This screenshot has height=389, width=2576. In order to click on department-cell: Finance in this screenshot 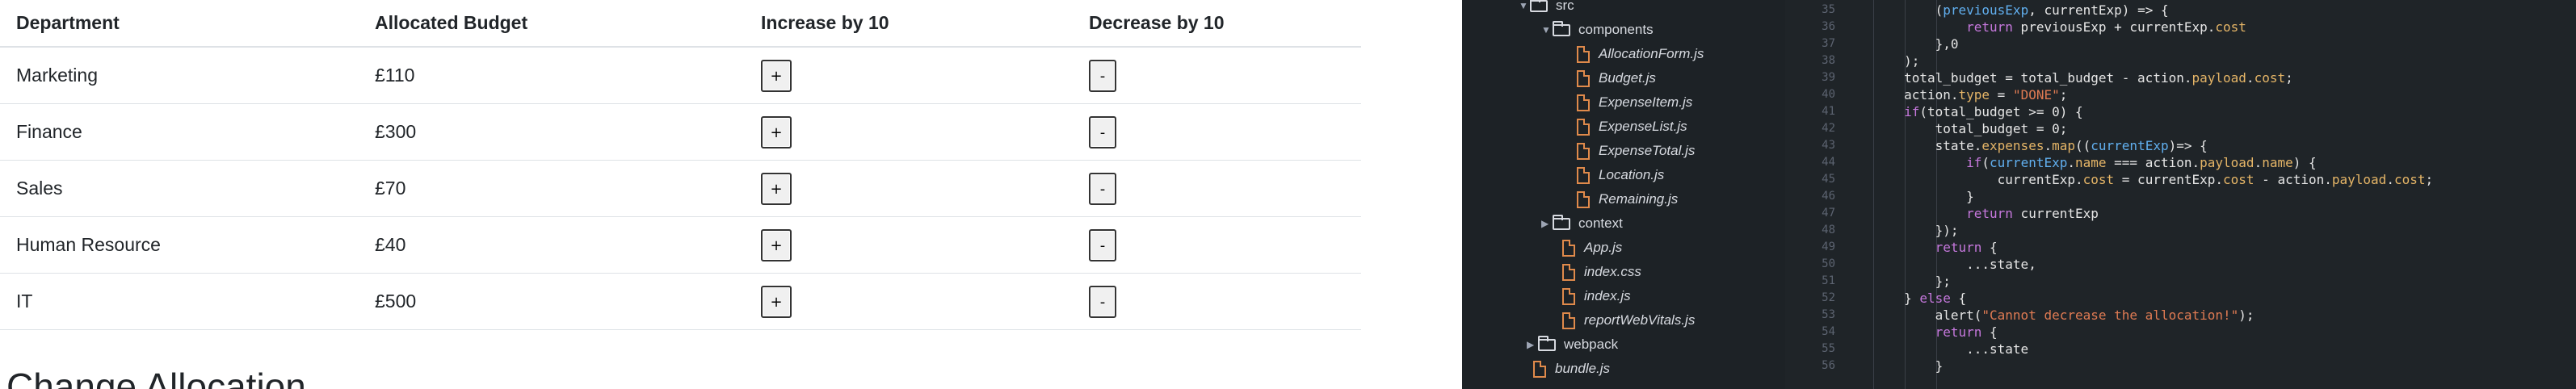, I will do `click(180, 132)`.